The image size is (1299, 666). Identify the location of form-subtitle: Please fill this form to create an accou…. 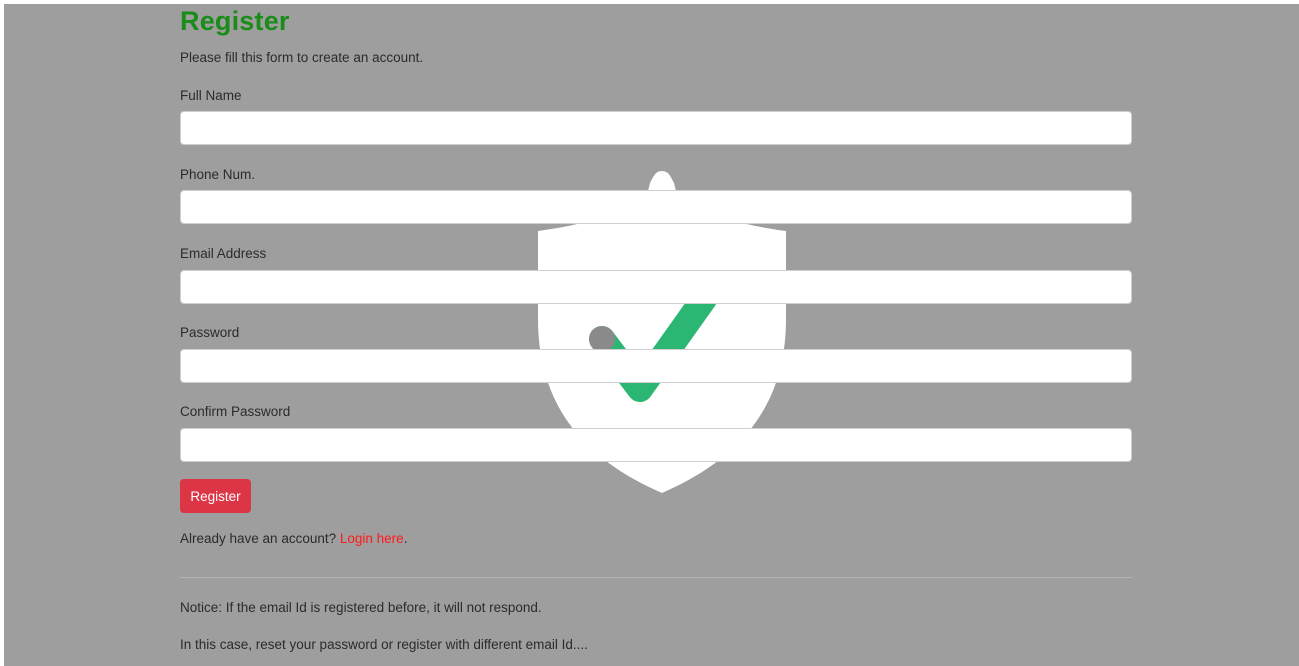
(302, 57).